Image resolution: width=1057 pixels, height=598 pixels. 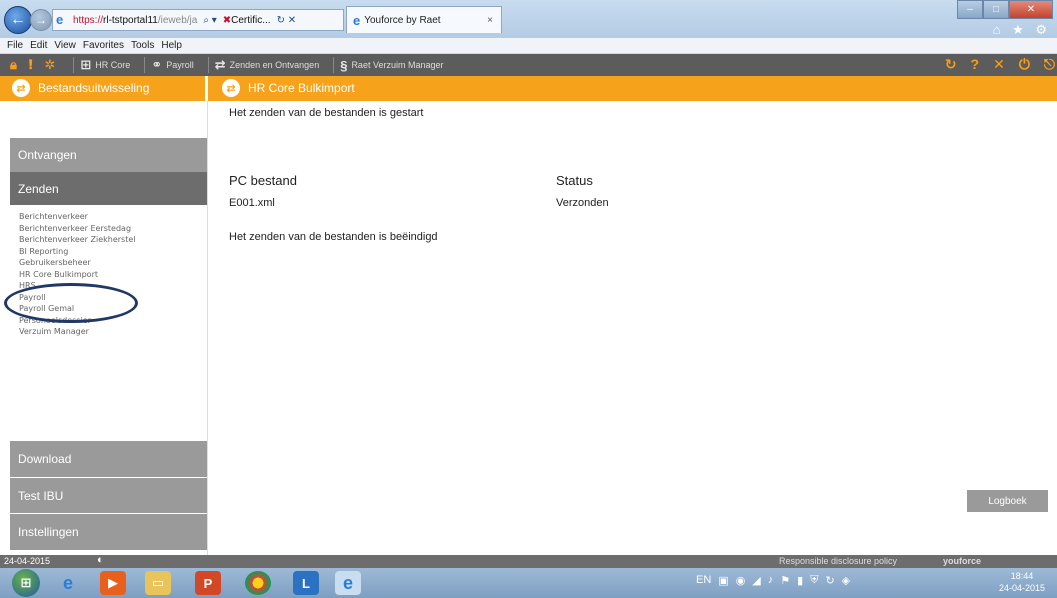 What do you see at coordinates (227, 20) in the screenshot?
I see `certificate-error-icon: ✖` at bounding box center [227, 20].